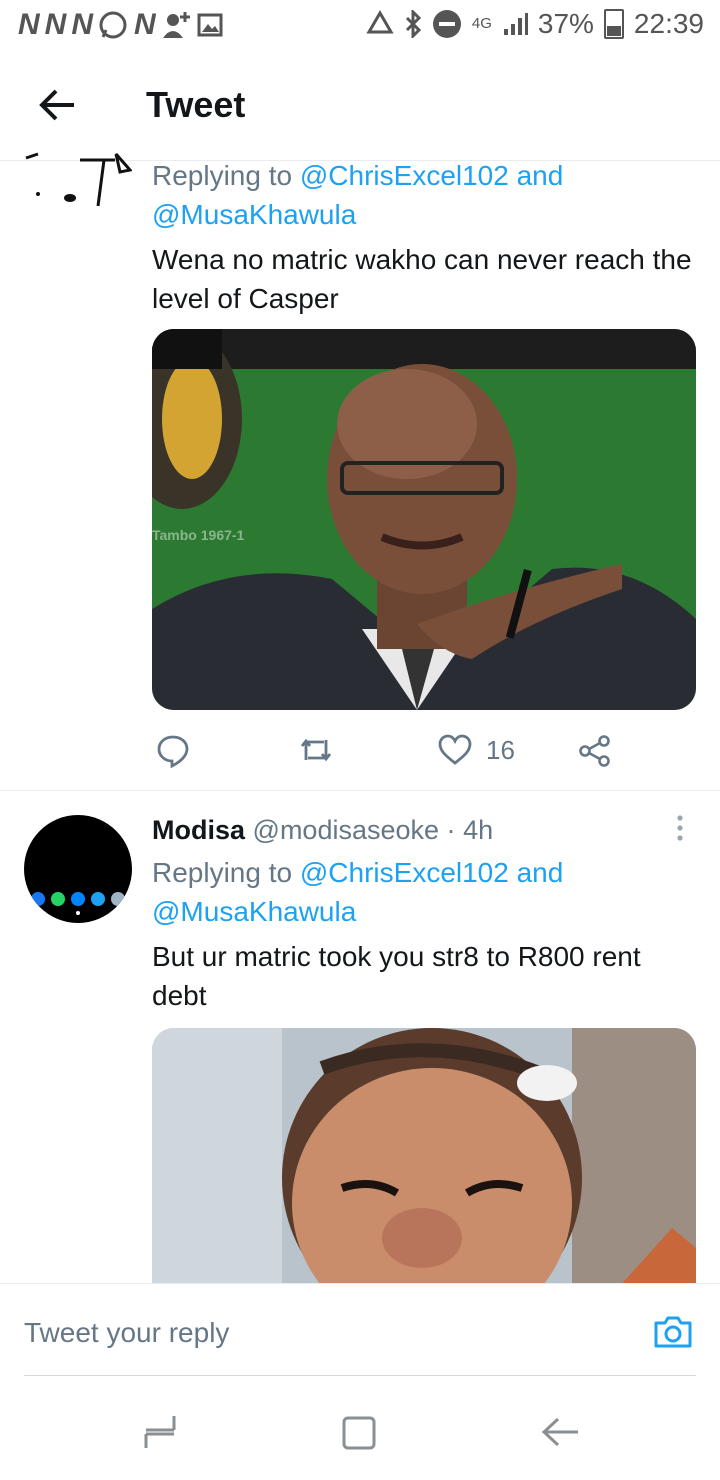  What do you see at coordinates (324, 1329) in the screenshot?
I see `reply-input: Tweet your reply` at bounding box center [324, 1329].